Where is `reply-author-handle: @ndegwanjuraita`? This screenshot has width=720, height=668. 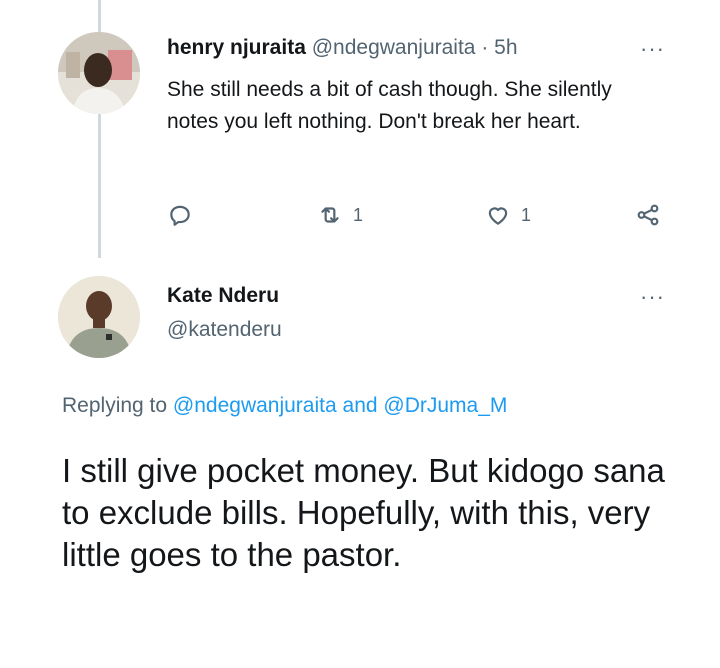
reply-author-handle: @ndegwanjuraita is located at coordinates (394, 47).